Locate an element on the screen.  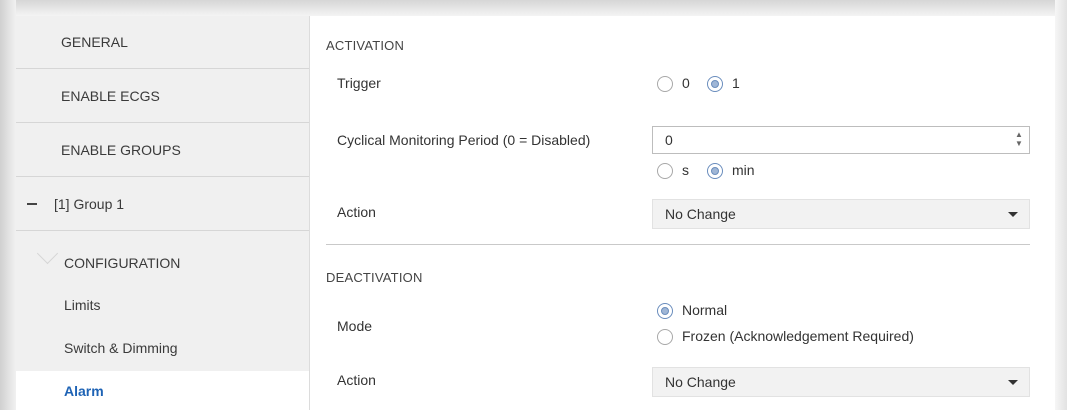
deactivation-section-title: DEACTIVATION is located at coordinates (374, 277).